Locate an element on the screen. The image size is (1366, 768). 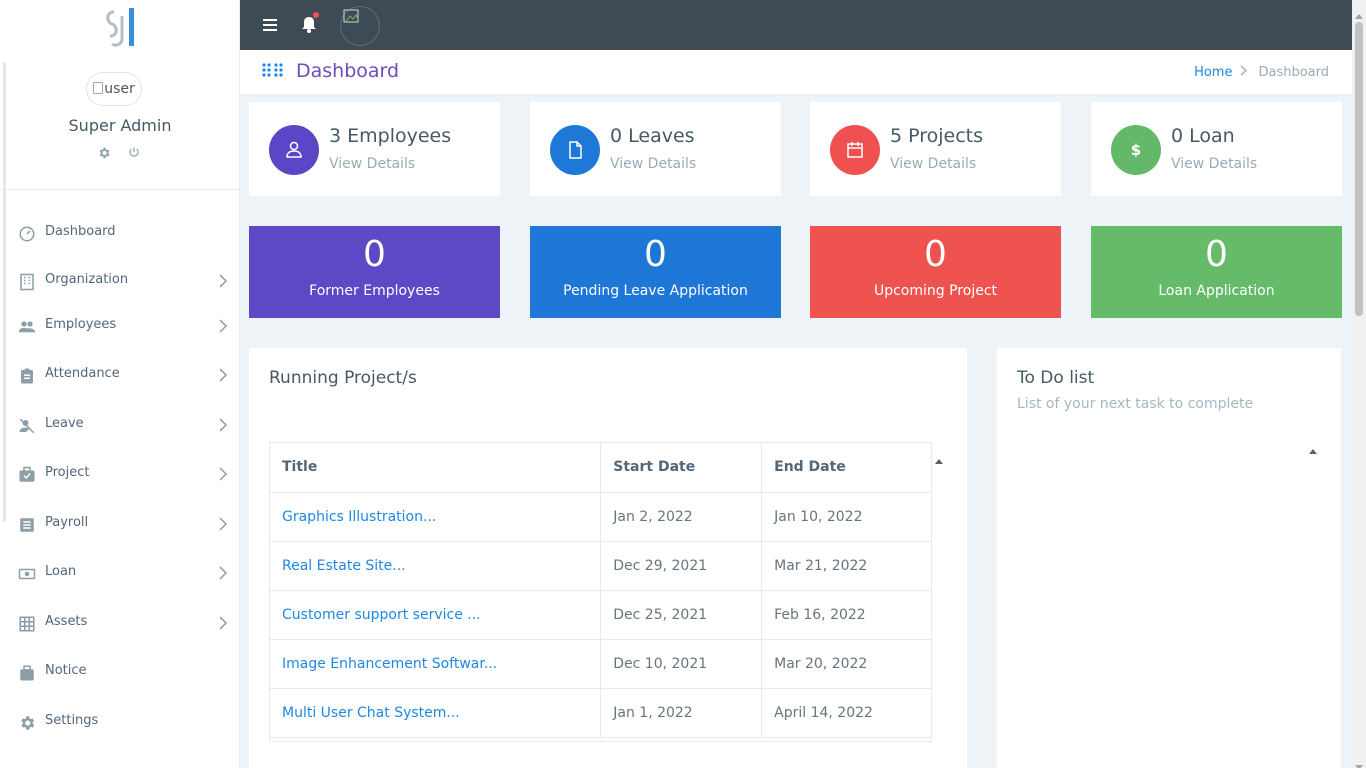
profile-panel: user Super Admin is located at coordinates (120, 125).